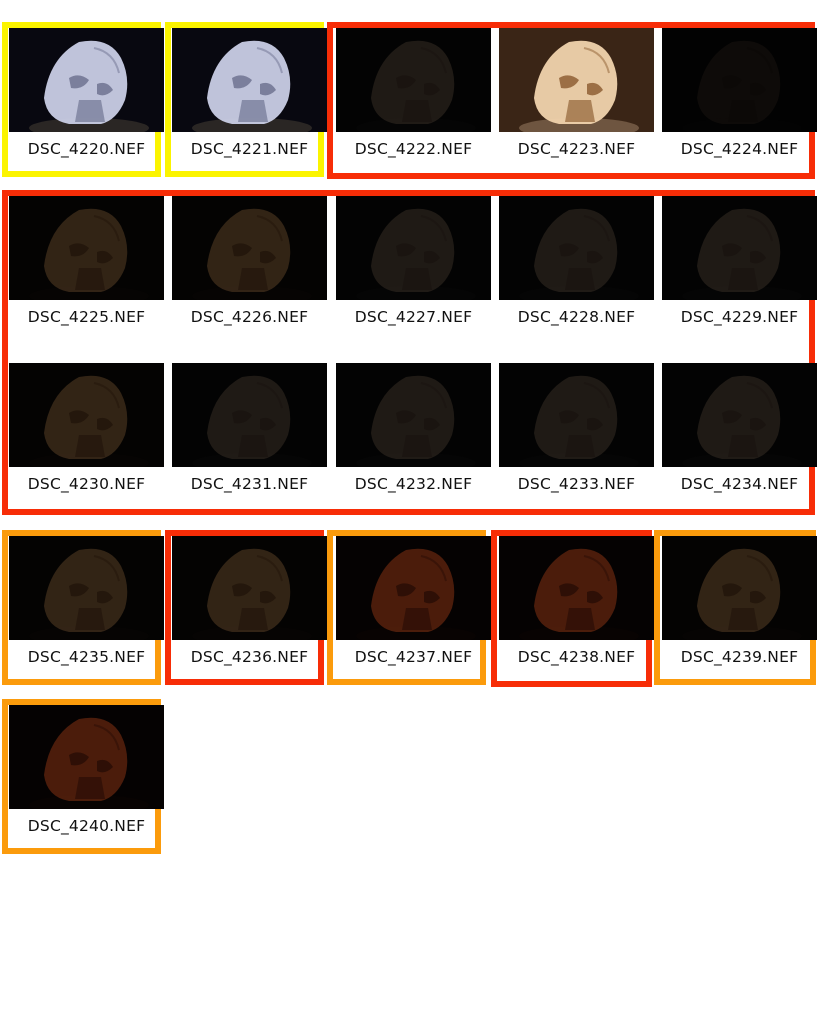 The height and width of the screenshot is (1023, 819). What do you see at coordinates (86, 826) in the screenshot?
I see `thumbnail-filename: DSC_4240.NEF` at bounding box center [86, 826].